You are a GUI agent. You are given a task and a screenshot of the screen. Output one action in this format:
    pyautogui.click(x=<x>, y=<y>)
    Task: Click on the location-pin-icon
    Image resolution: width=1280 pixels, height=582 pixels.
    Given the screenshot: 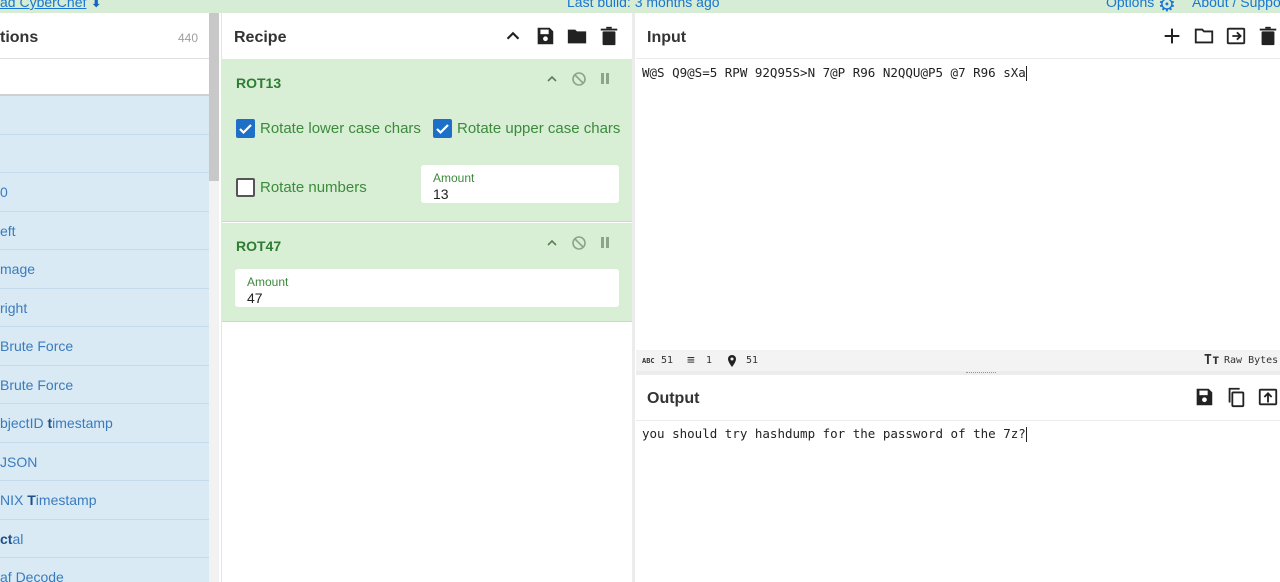 What is the action you would take?
    pyautogui.click(x=732, y=361)
    